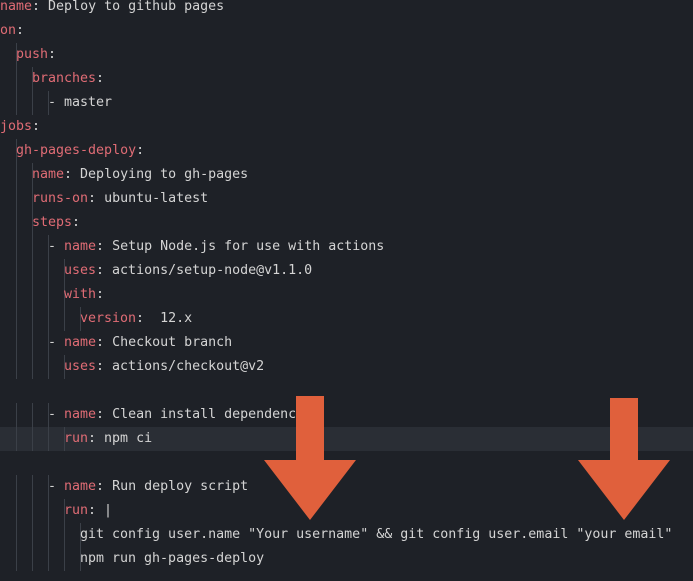 Image resolution: width=693 pixels, height=581 pixels. Describe the element at coordinates (346, 151) in the screenshot. I see `code-line: gh-pages-deploy:` at that location.